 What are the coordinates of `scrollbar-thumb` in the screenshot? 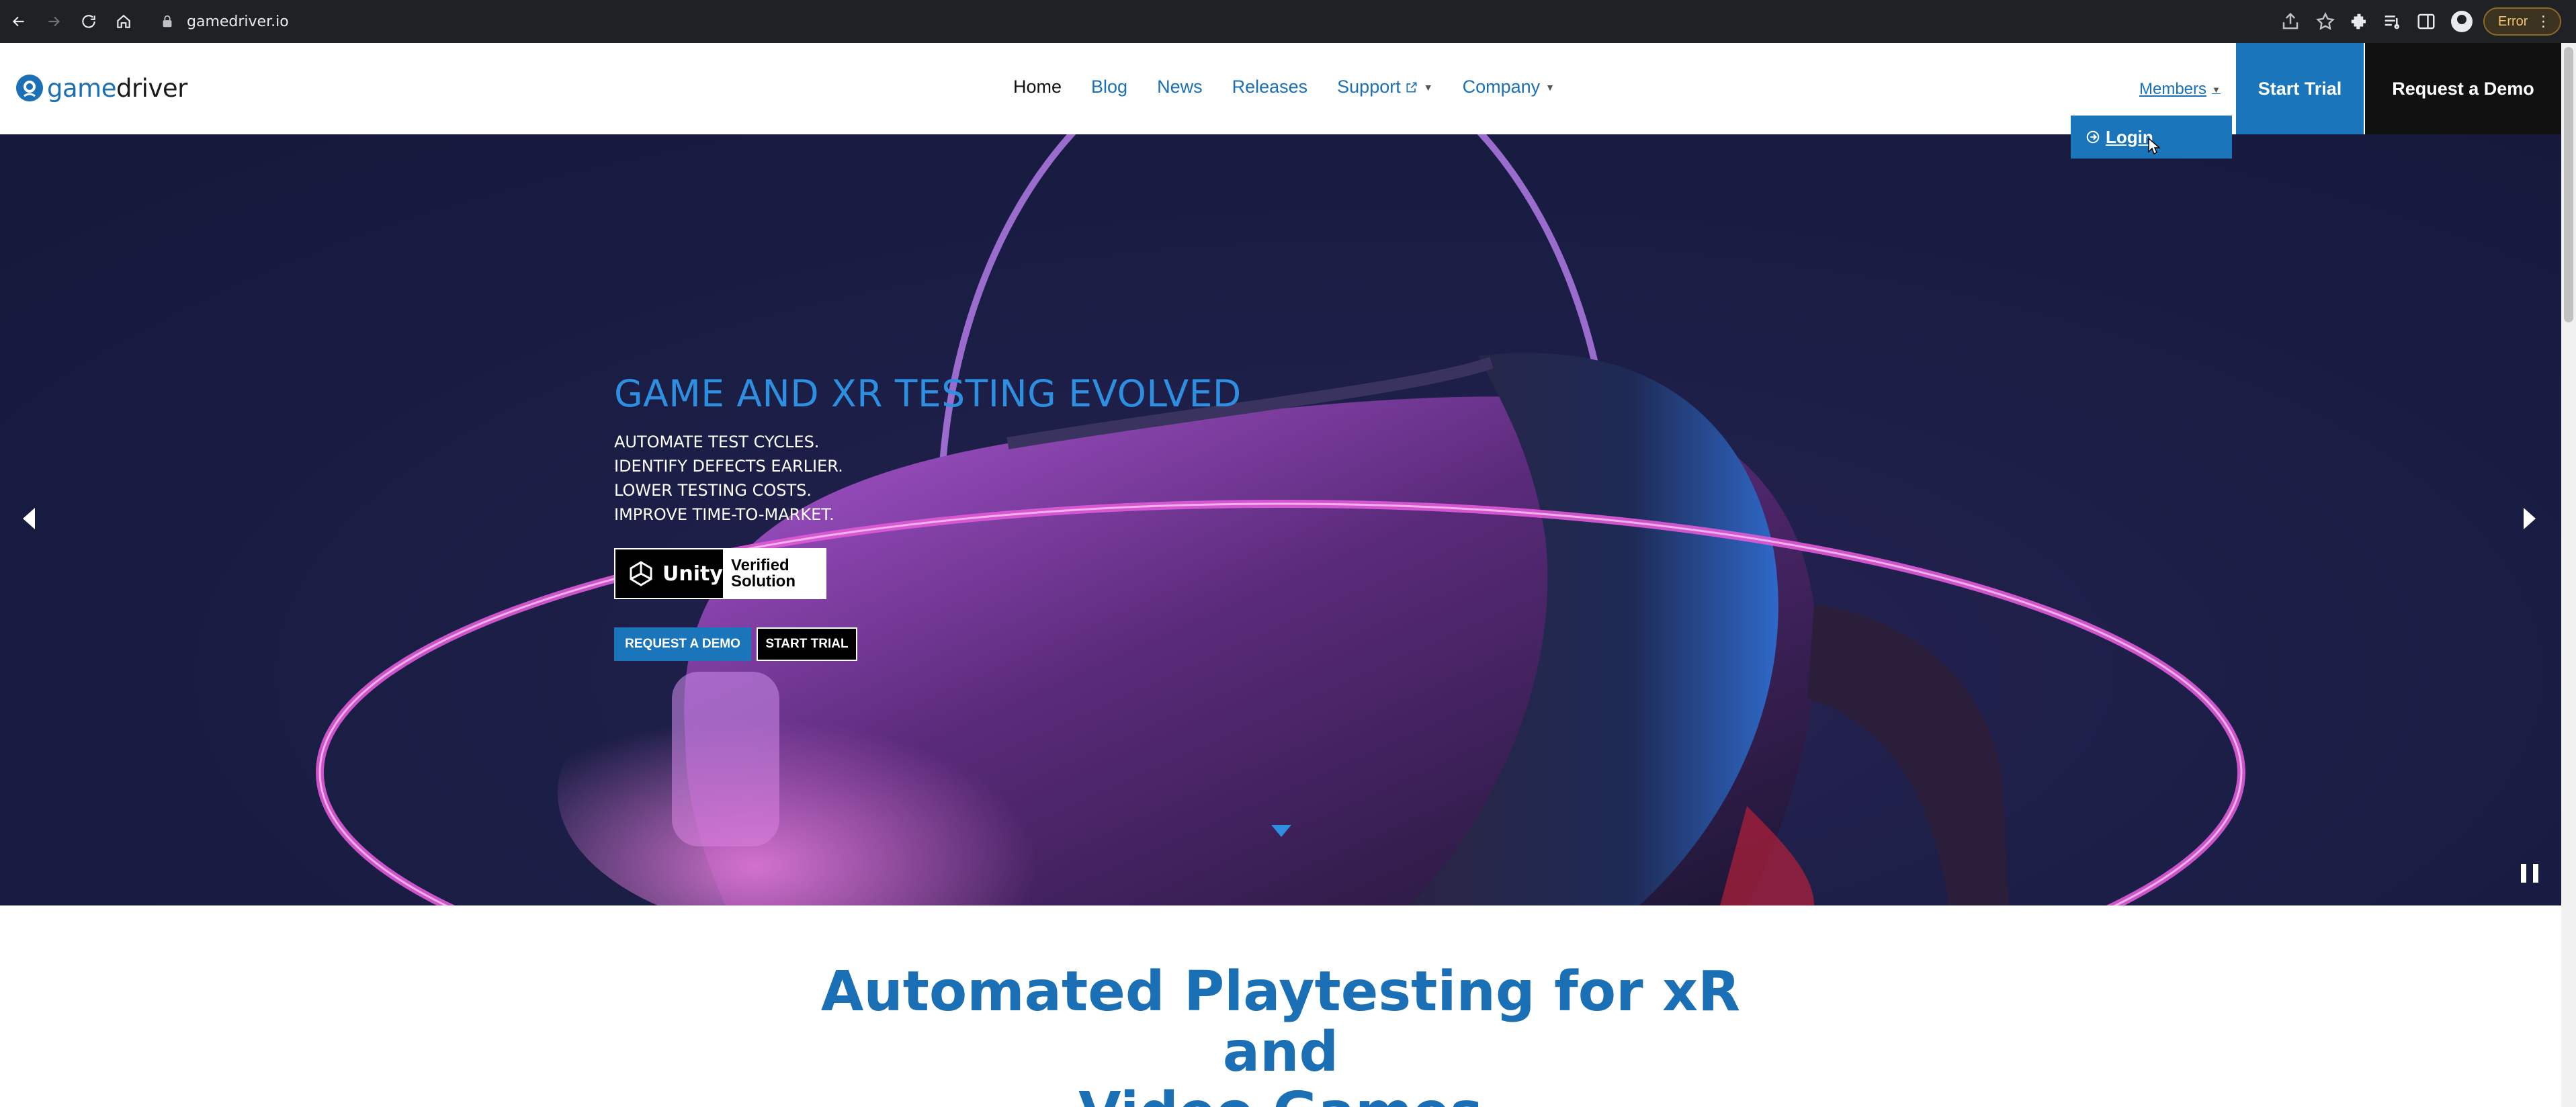 It's located at (2568, 184).